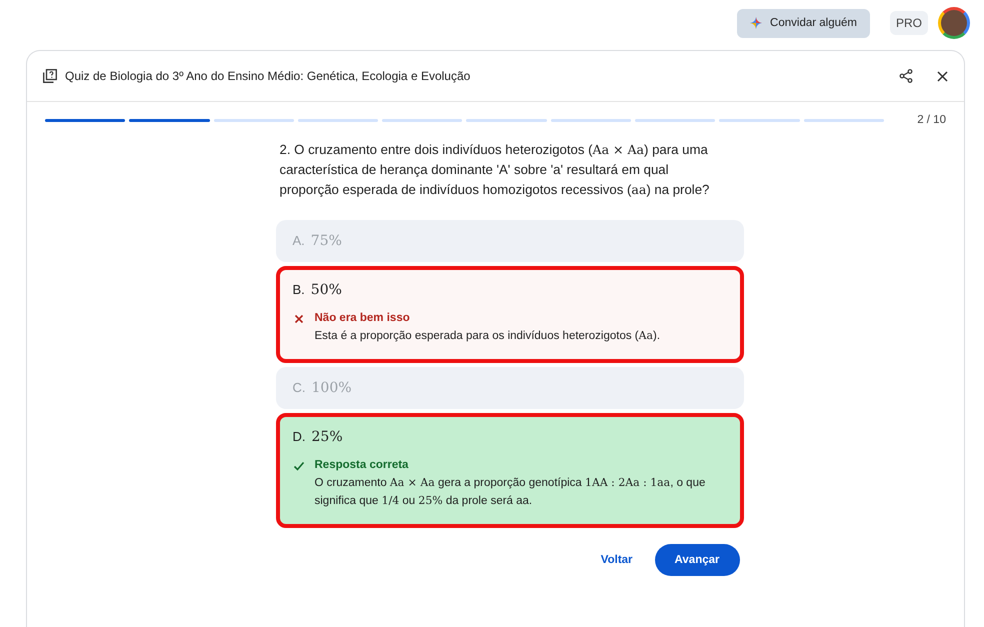 The image size is (984, 627). What do you see at coordinates (362, 465) in the screenshot?
I see `feedback-title: Resposta correta` at bounding box center [362, 465].